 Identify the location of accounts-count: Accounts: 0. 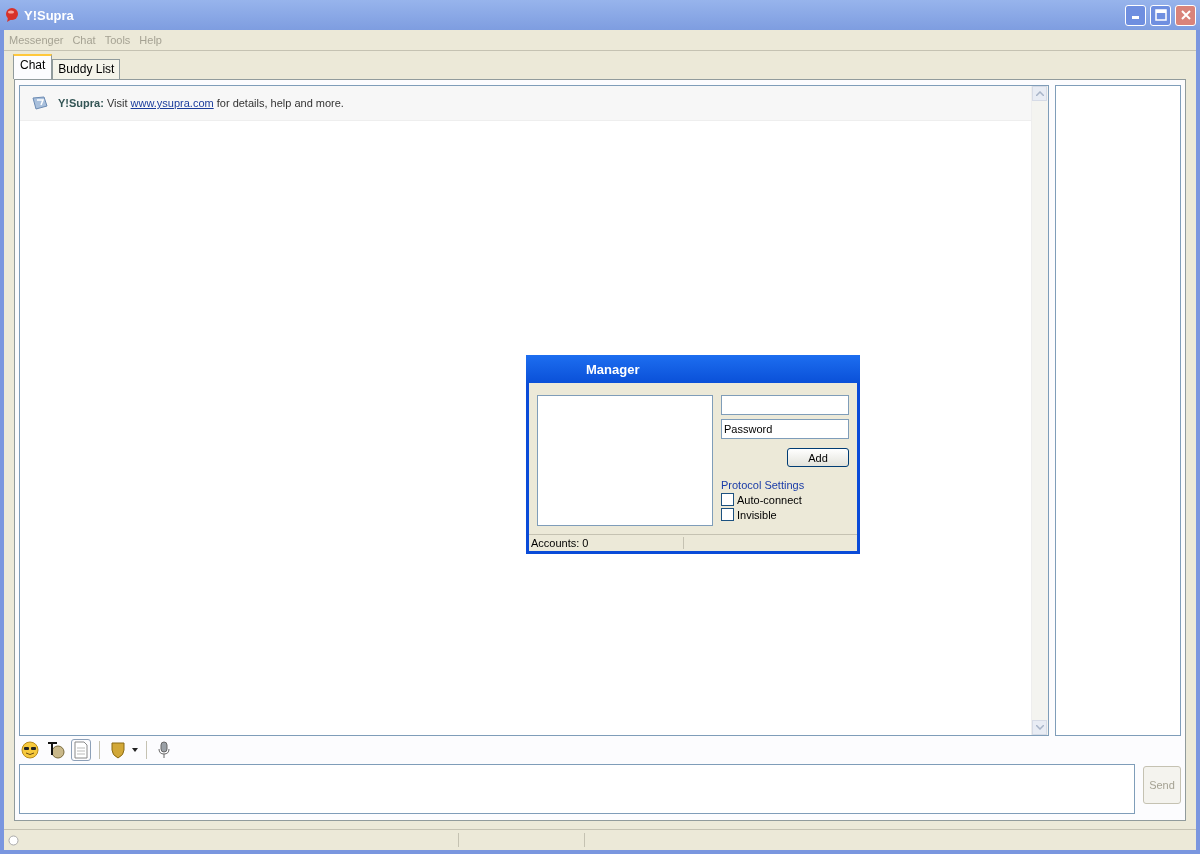
(606, 543).